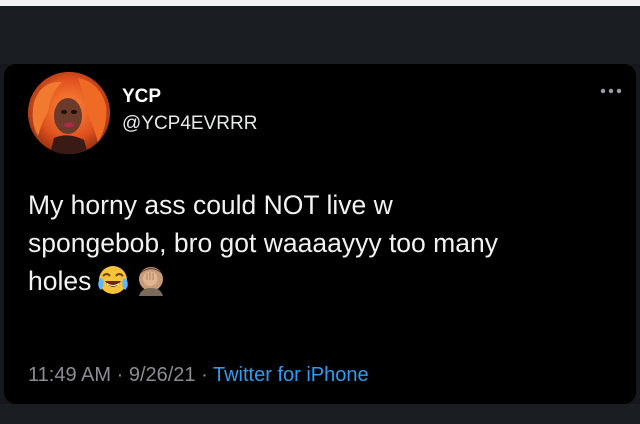 Image resolution: width=640 pixels, height=424 pixels. What do you see at coordinates (69, 375) in the screenshot?
I see `tweet-time: 11:49 AM` at bounding box center [69, 375].